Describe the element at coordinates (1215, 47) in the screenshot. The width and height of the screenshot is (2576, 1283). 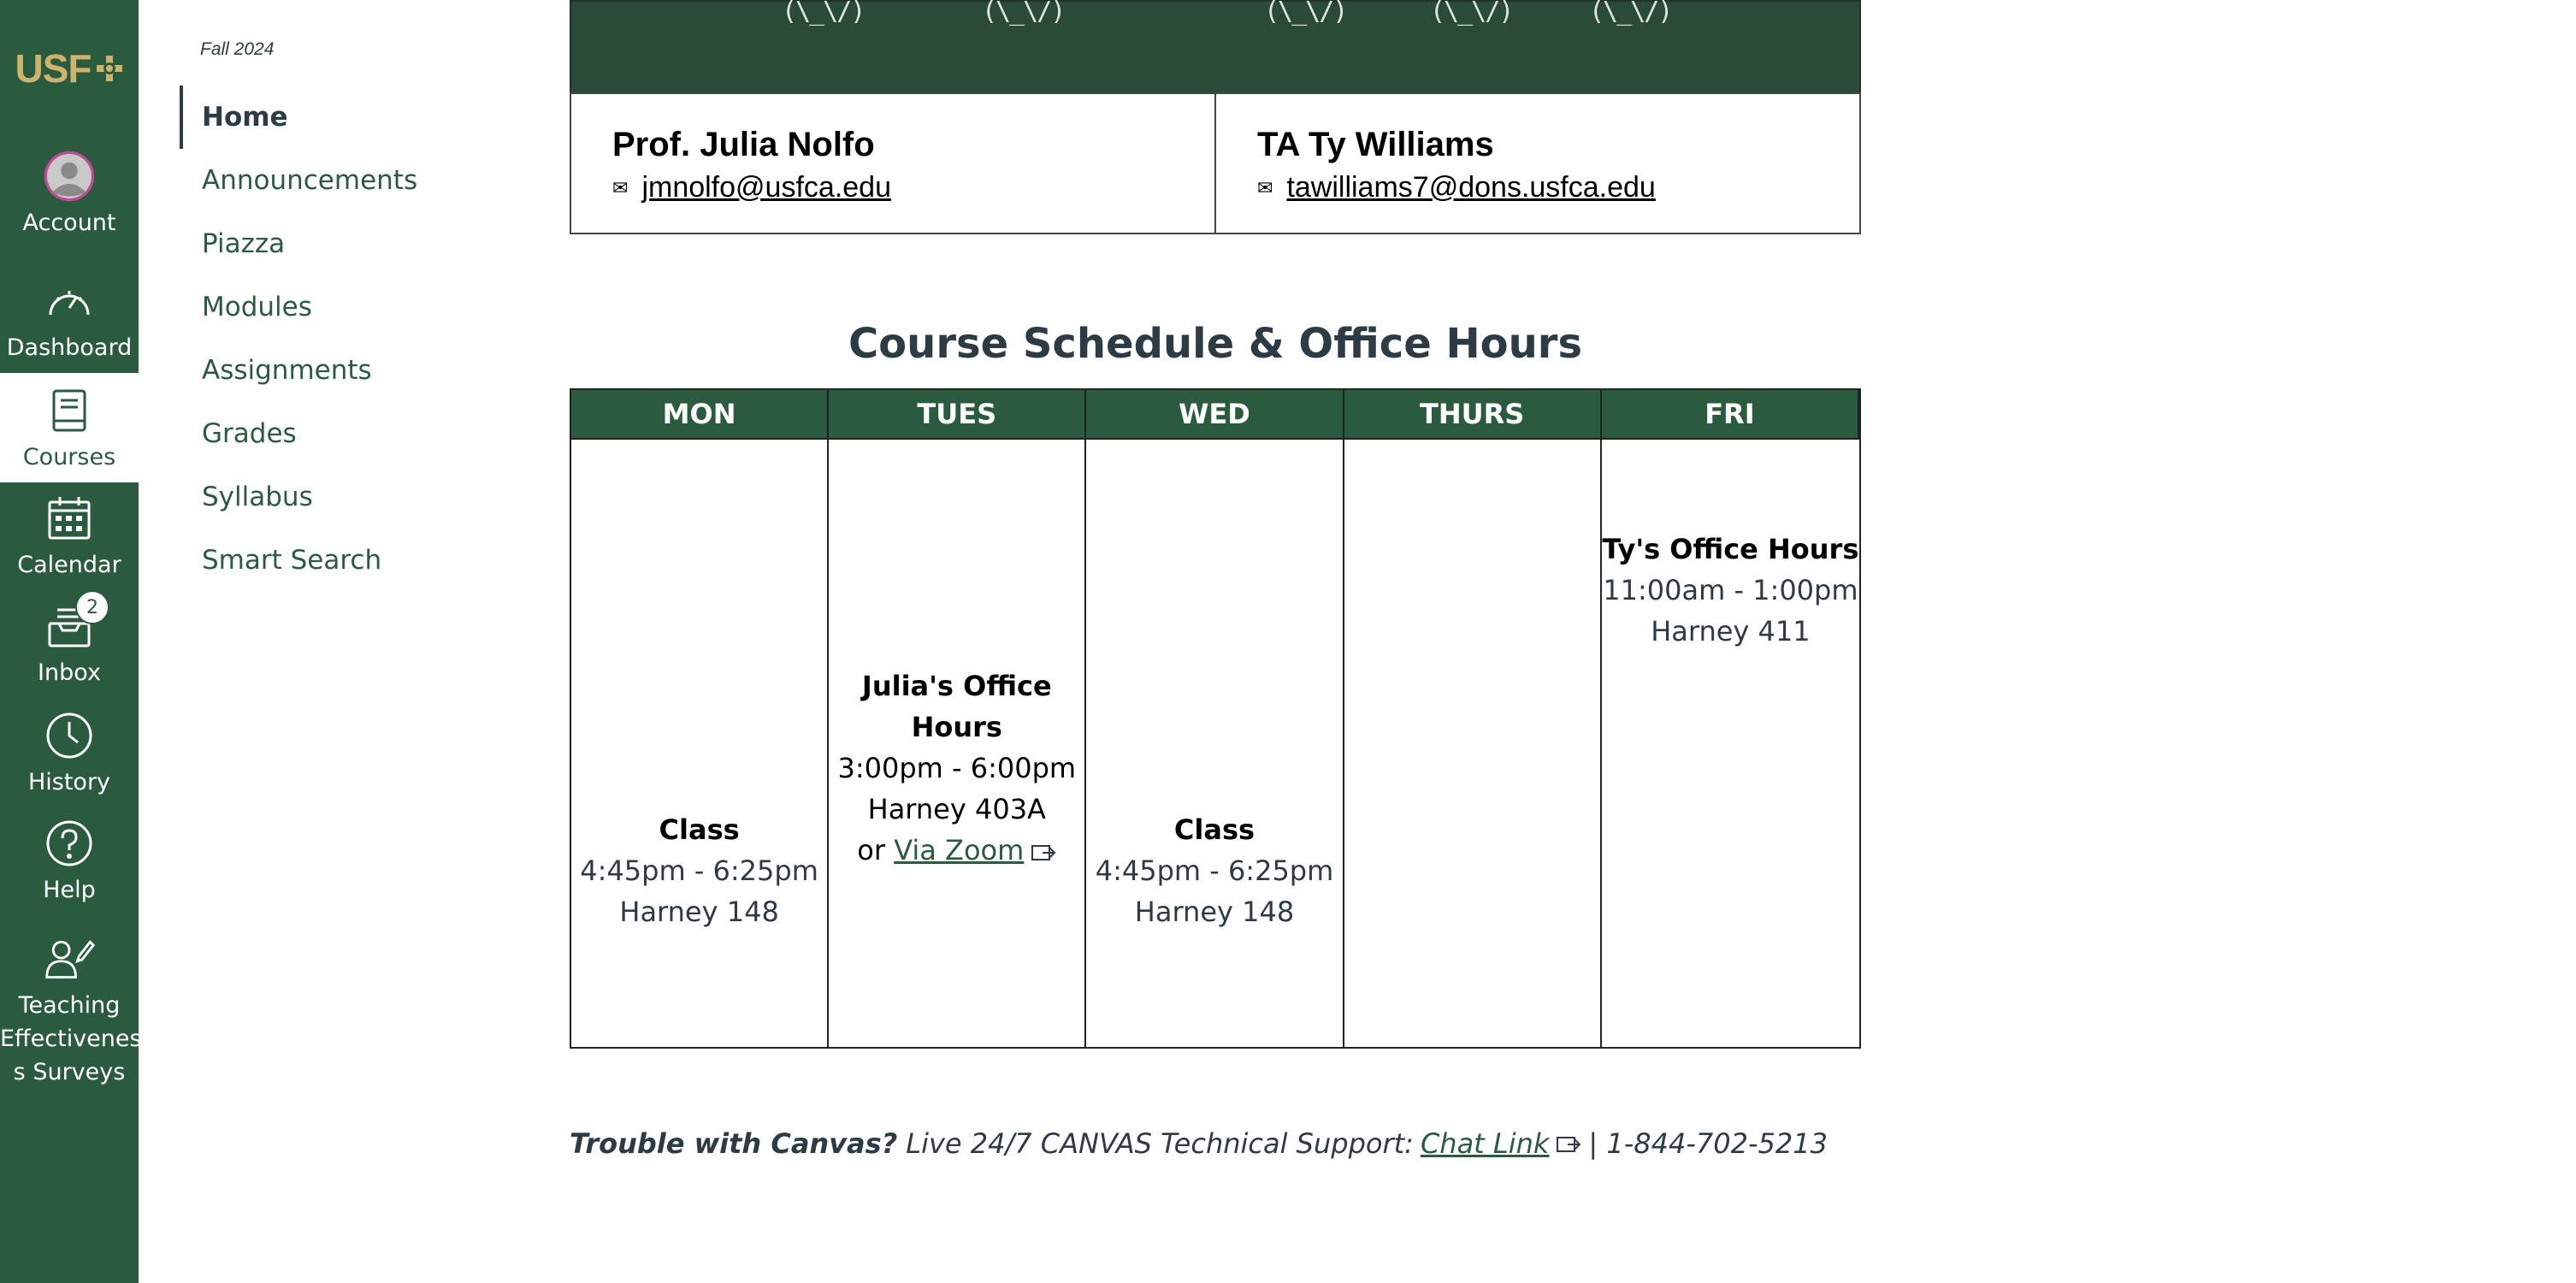
I see `course-banner: (\_\/) (\_\/) (\_\/) (\_\/) (\_\/)` at that location.